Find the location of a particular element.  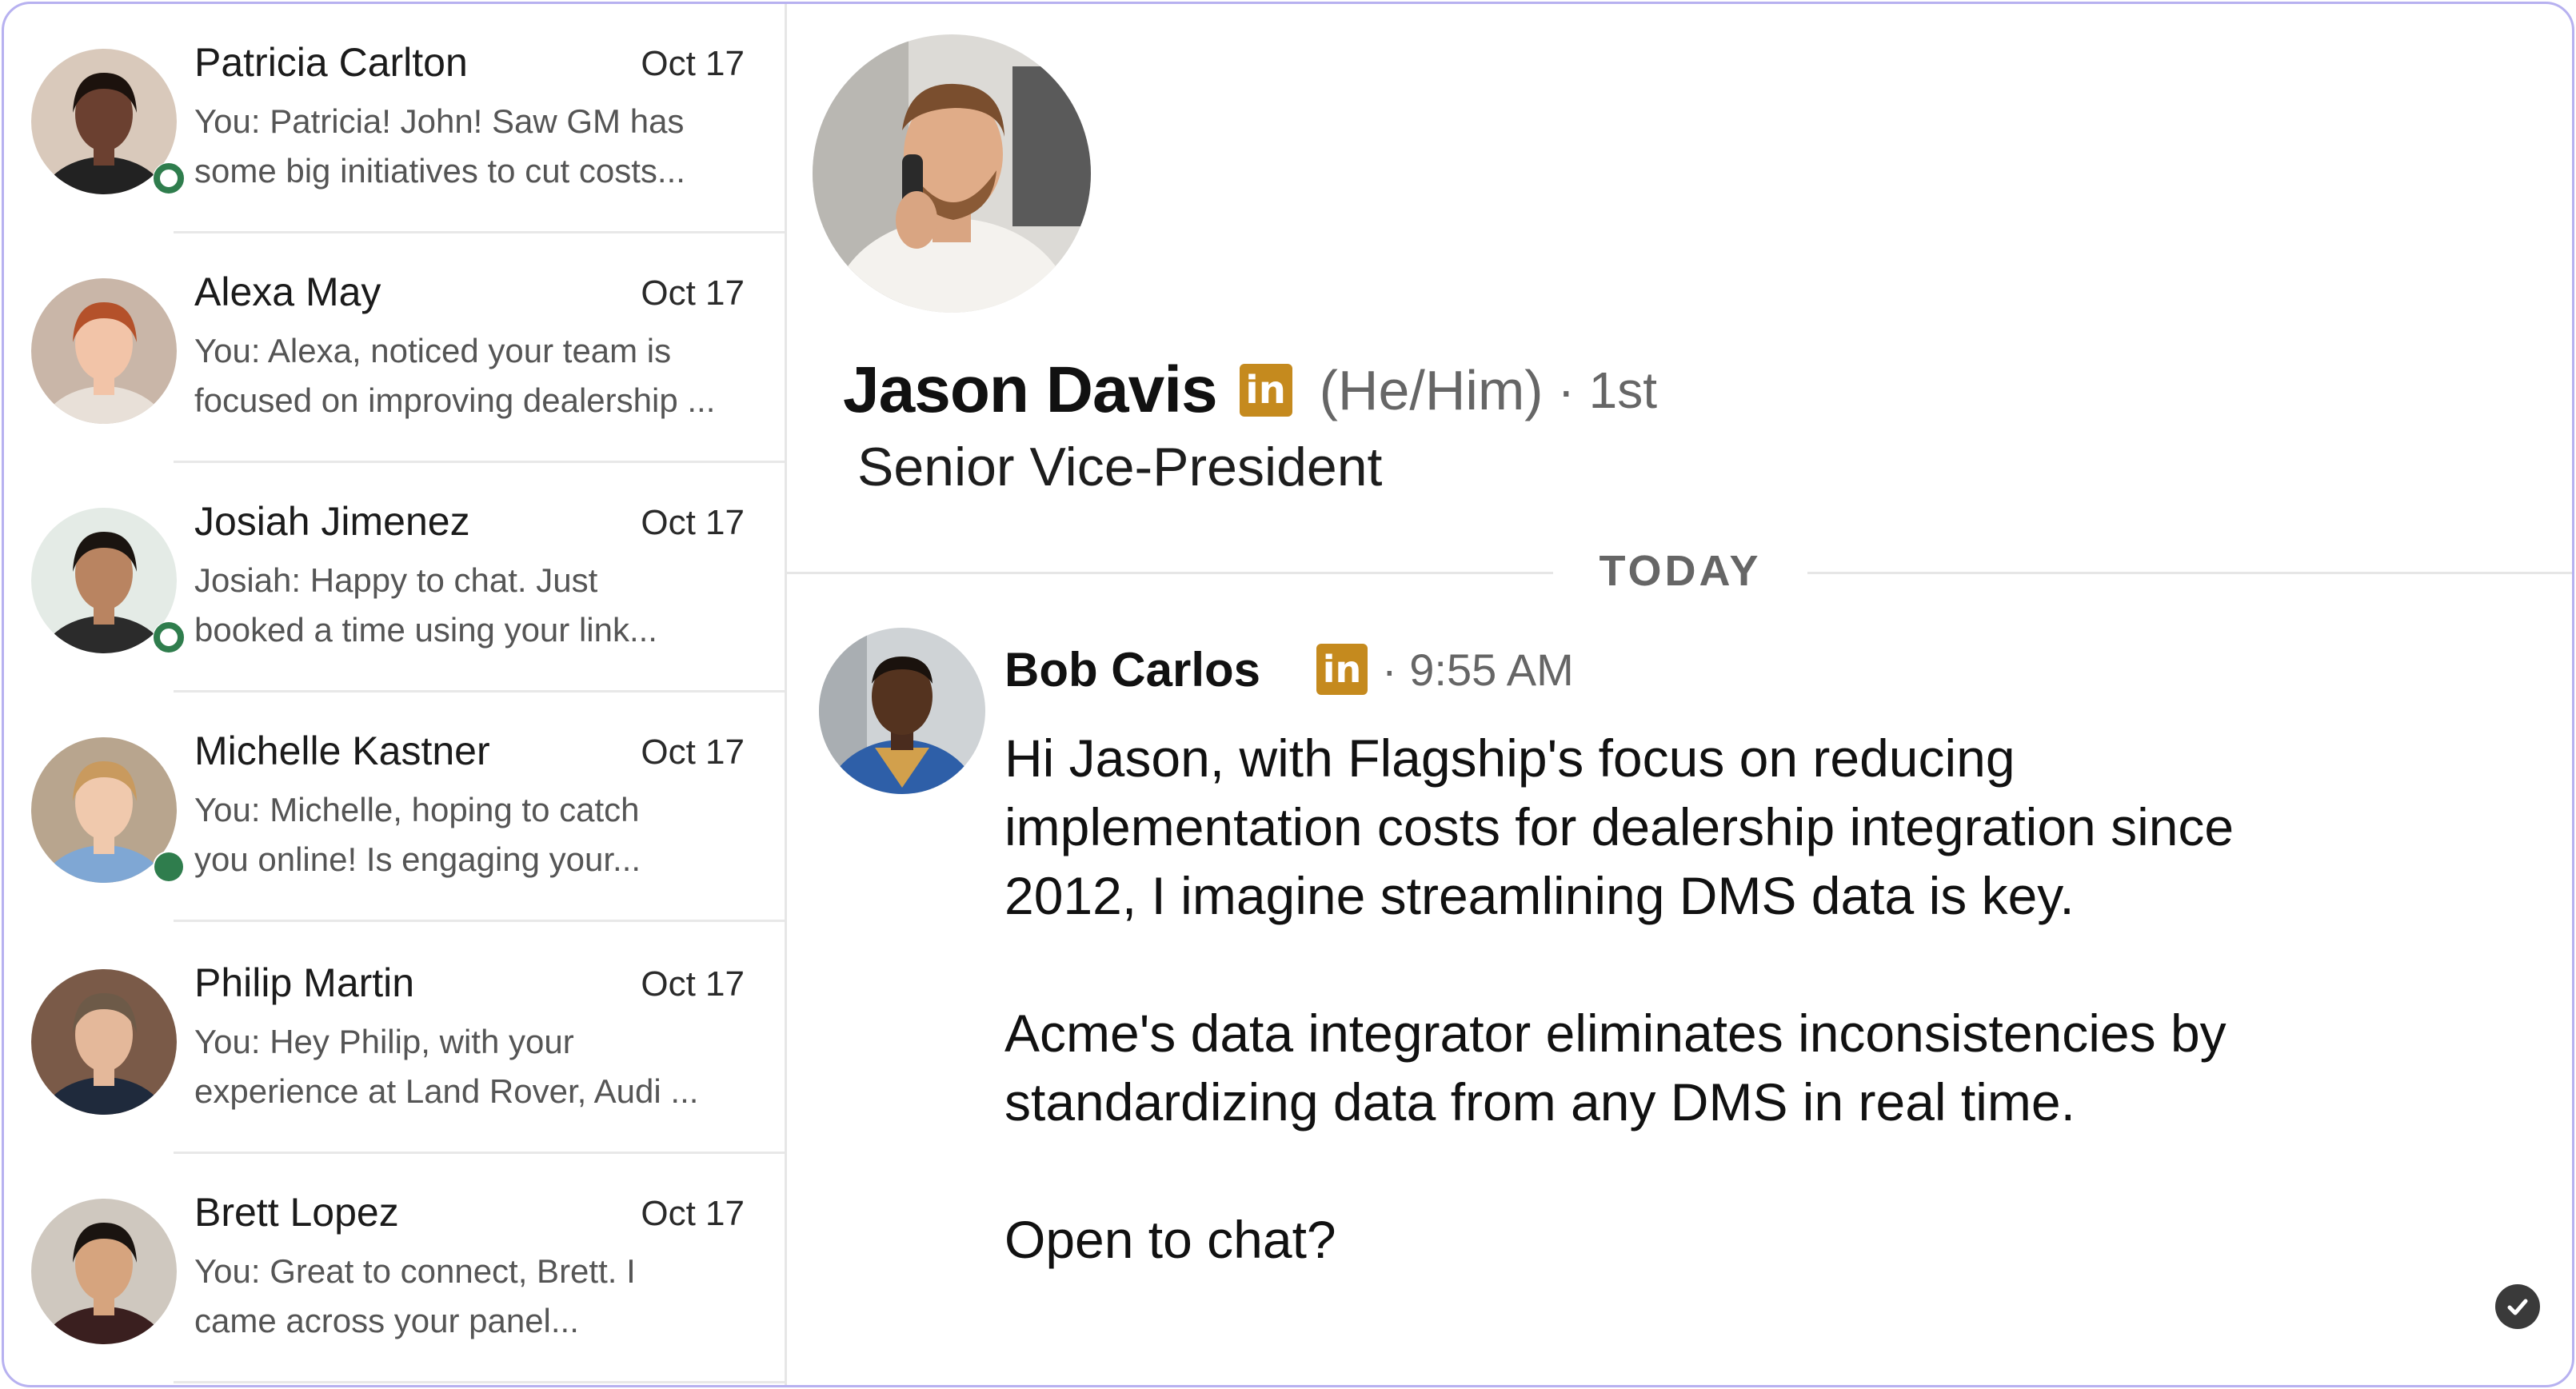

active-status-icon is located at coordinates (169, 867).